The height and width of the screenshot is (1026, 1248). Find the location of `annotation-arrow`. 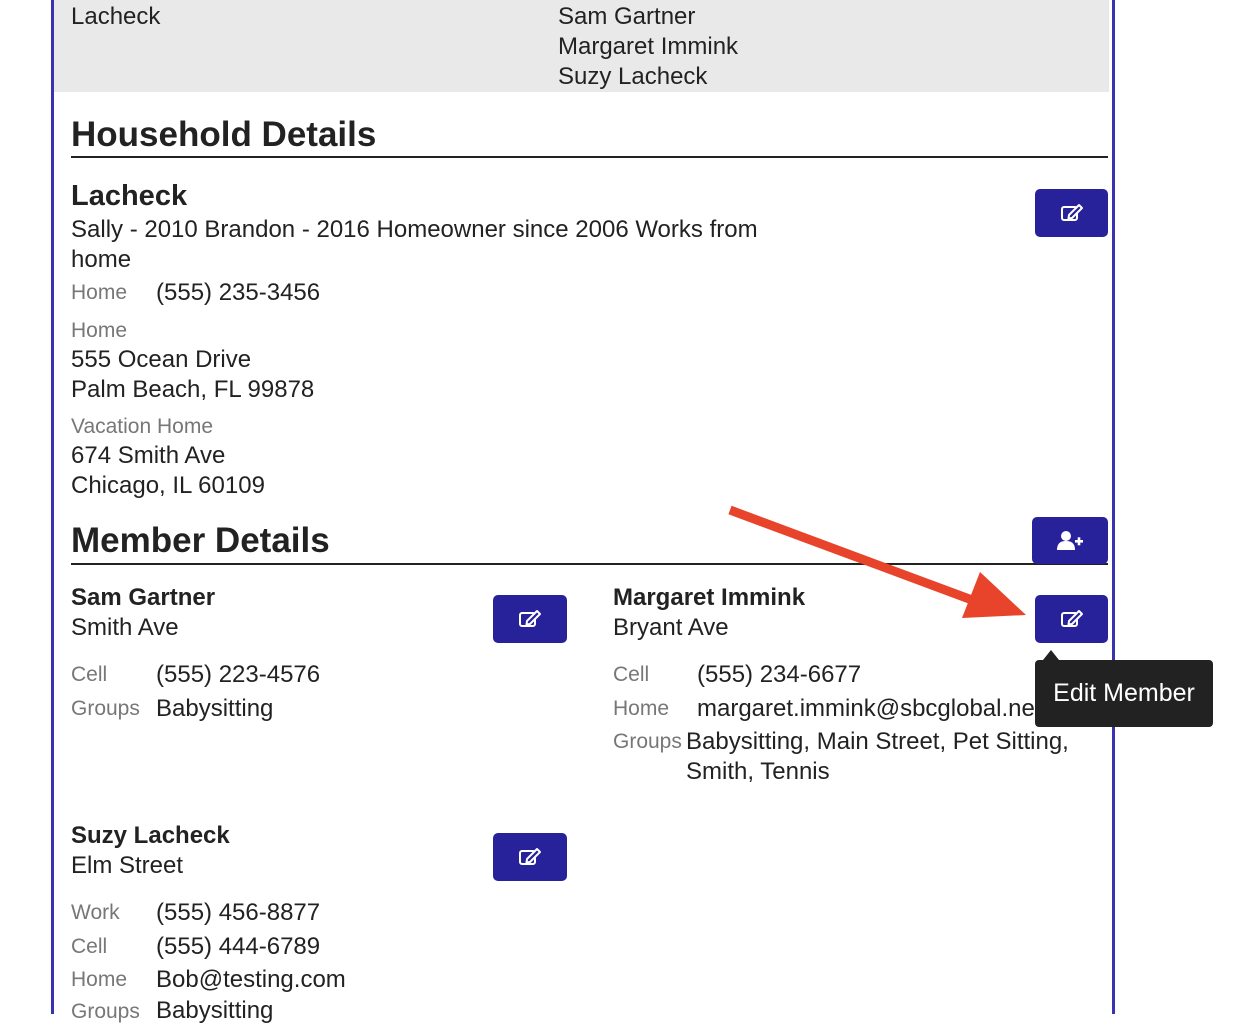

annotation-arrow is located at coordinates (877, 561).